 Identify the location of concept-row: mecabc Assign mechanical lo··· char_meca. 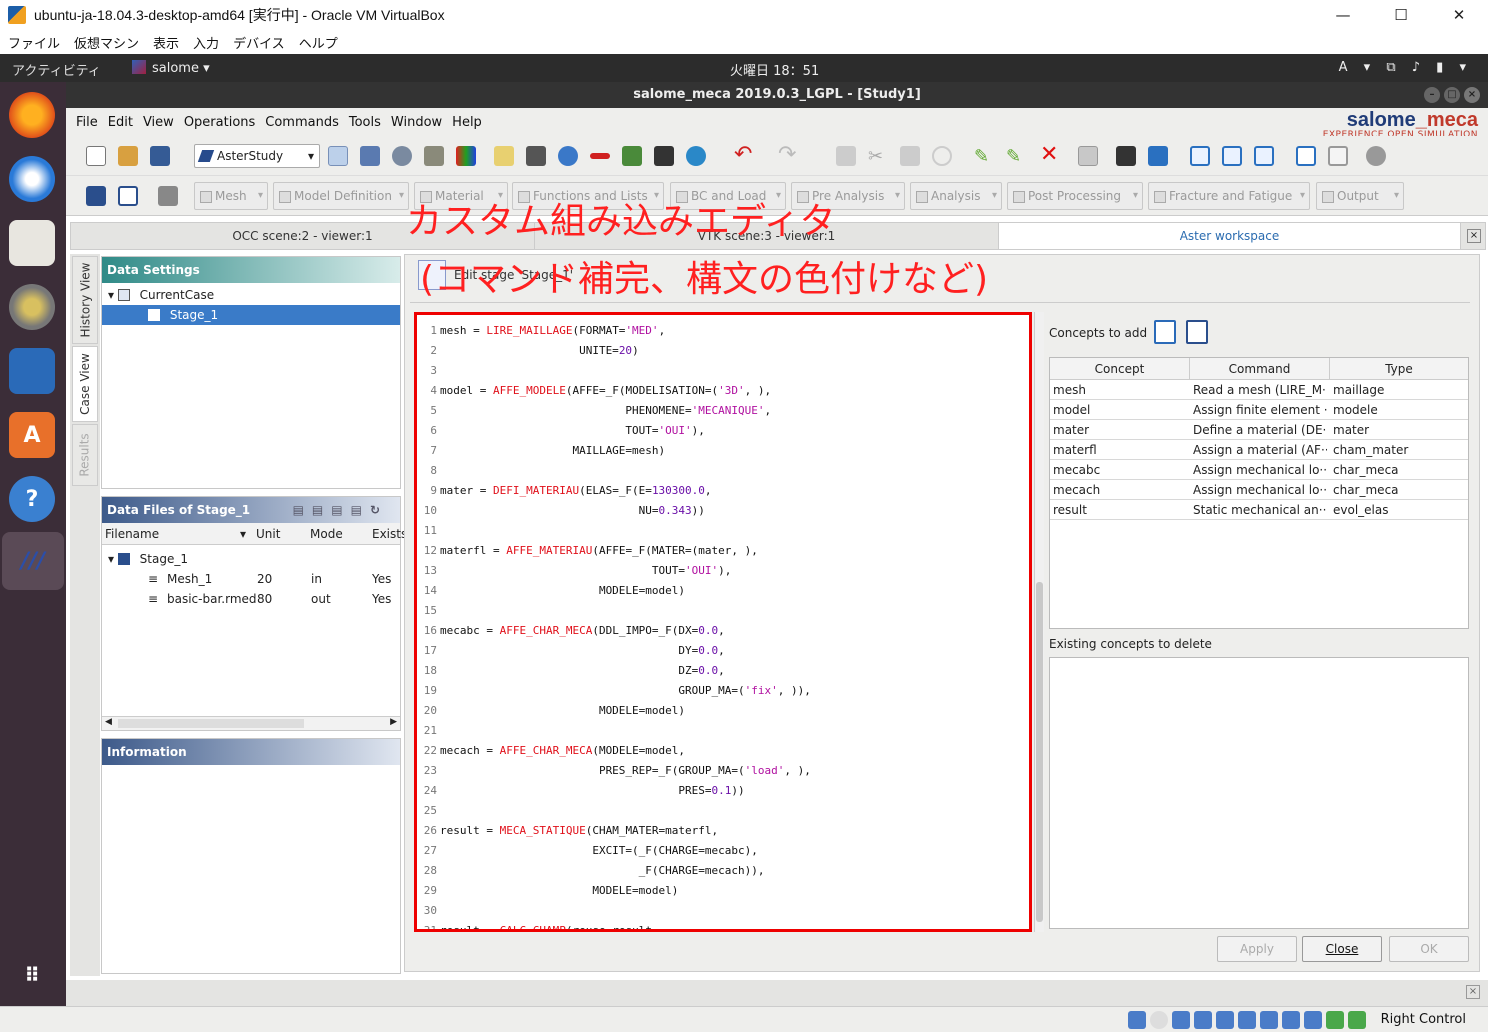
(1259, 470).